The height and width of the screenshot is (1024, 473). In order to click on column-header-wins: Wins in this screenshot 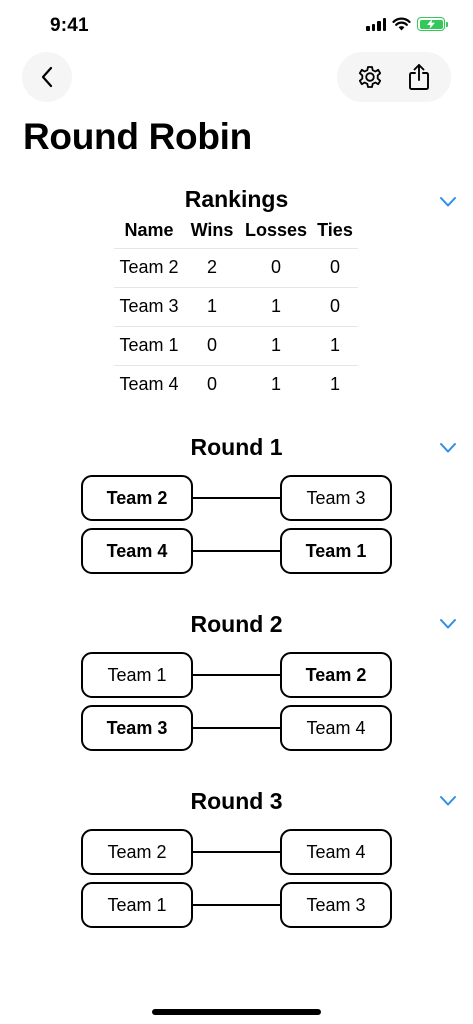, I will do `click(212, 230)`.